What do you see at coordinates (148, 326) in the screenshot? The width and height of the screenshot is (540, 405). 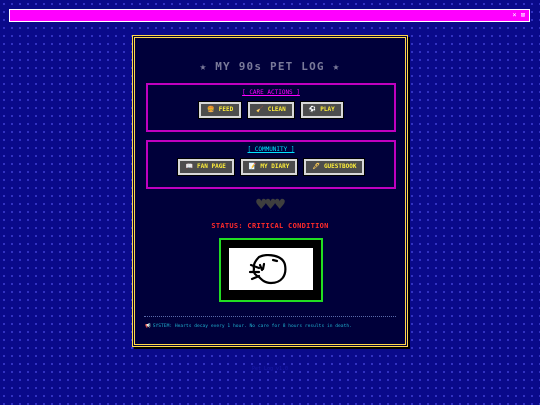 I see `megaphone-icon: 📢` at bounding box center [148, 326].